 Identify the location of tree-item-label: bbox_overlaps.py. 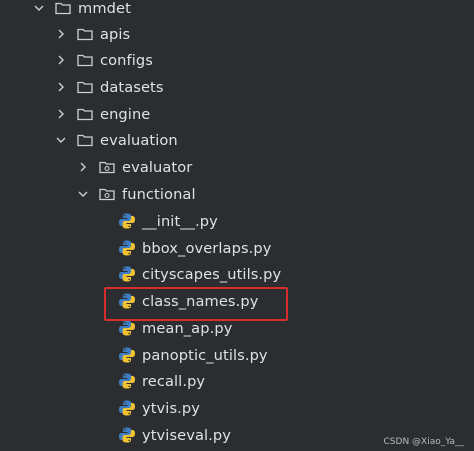
(207, 248).